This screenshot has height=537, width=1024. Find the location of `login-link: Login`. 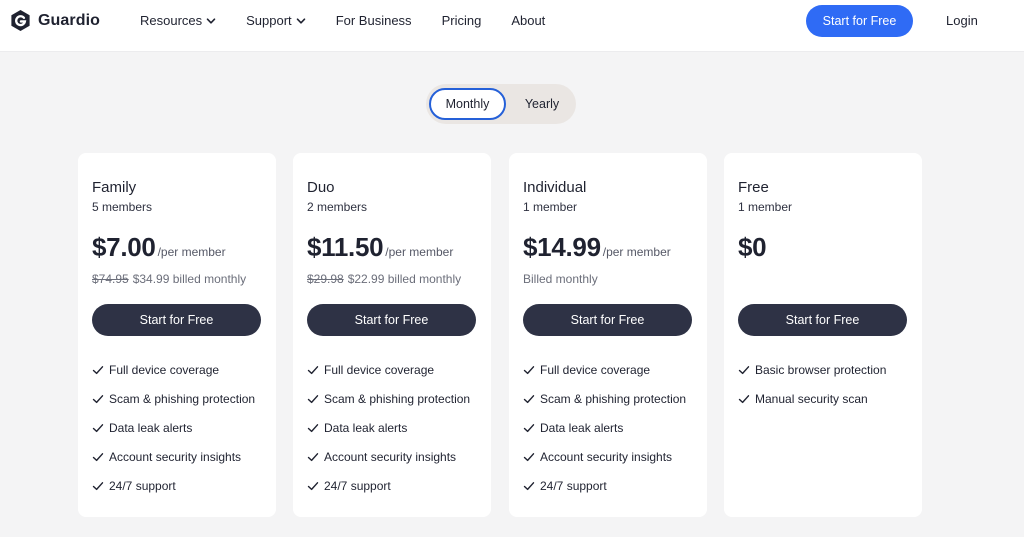

login-link: Login is located at coordinates (962, 20).